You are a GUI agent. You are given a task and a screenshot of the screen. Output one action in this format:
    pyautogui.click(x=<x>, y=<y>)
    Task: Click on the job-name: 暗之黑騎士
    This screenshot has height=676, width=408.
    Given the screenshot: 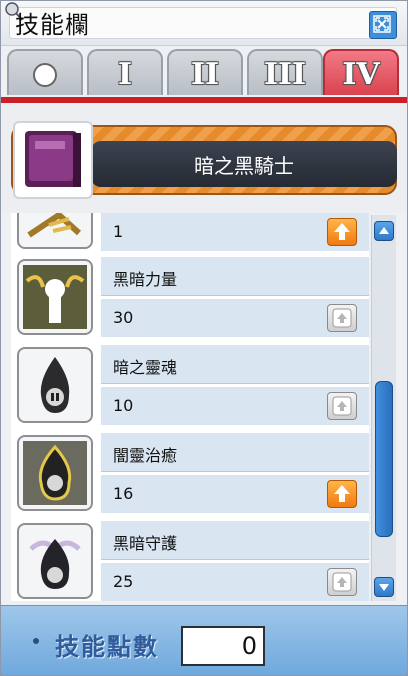 What is the action you would take?
    pyautogui.click(x=244, y=166)
    